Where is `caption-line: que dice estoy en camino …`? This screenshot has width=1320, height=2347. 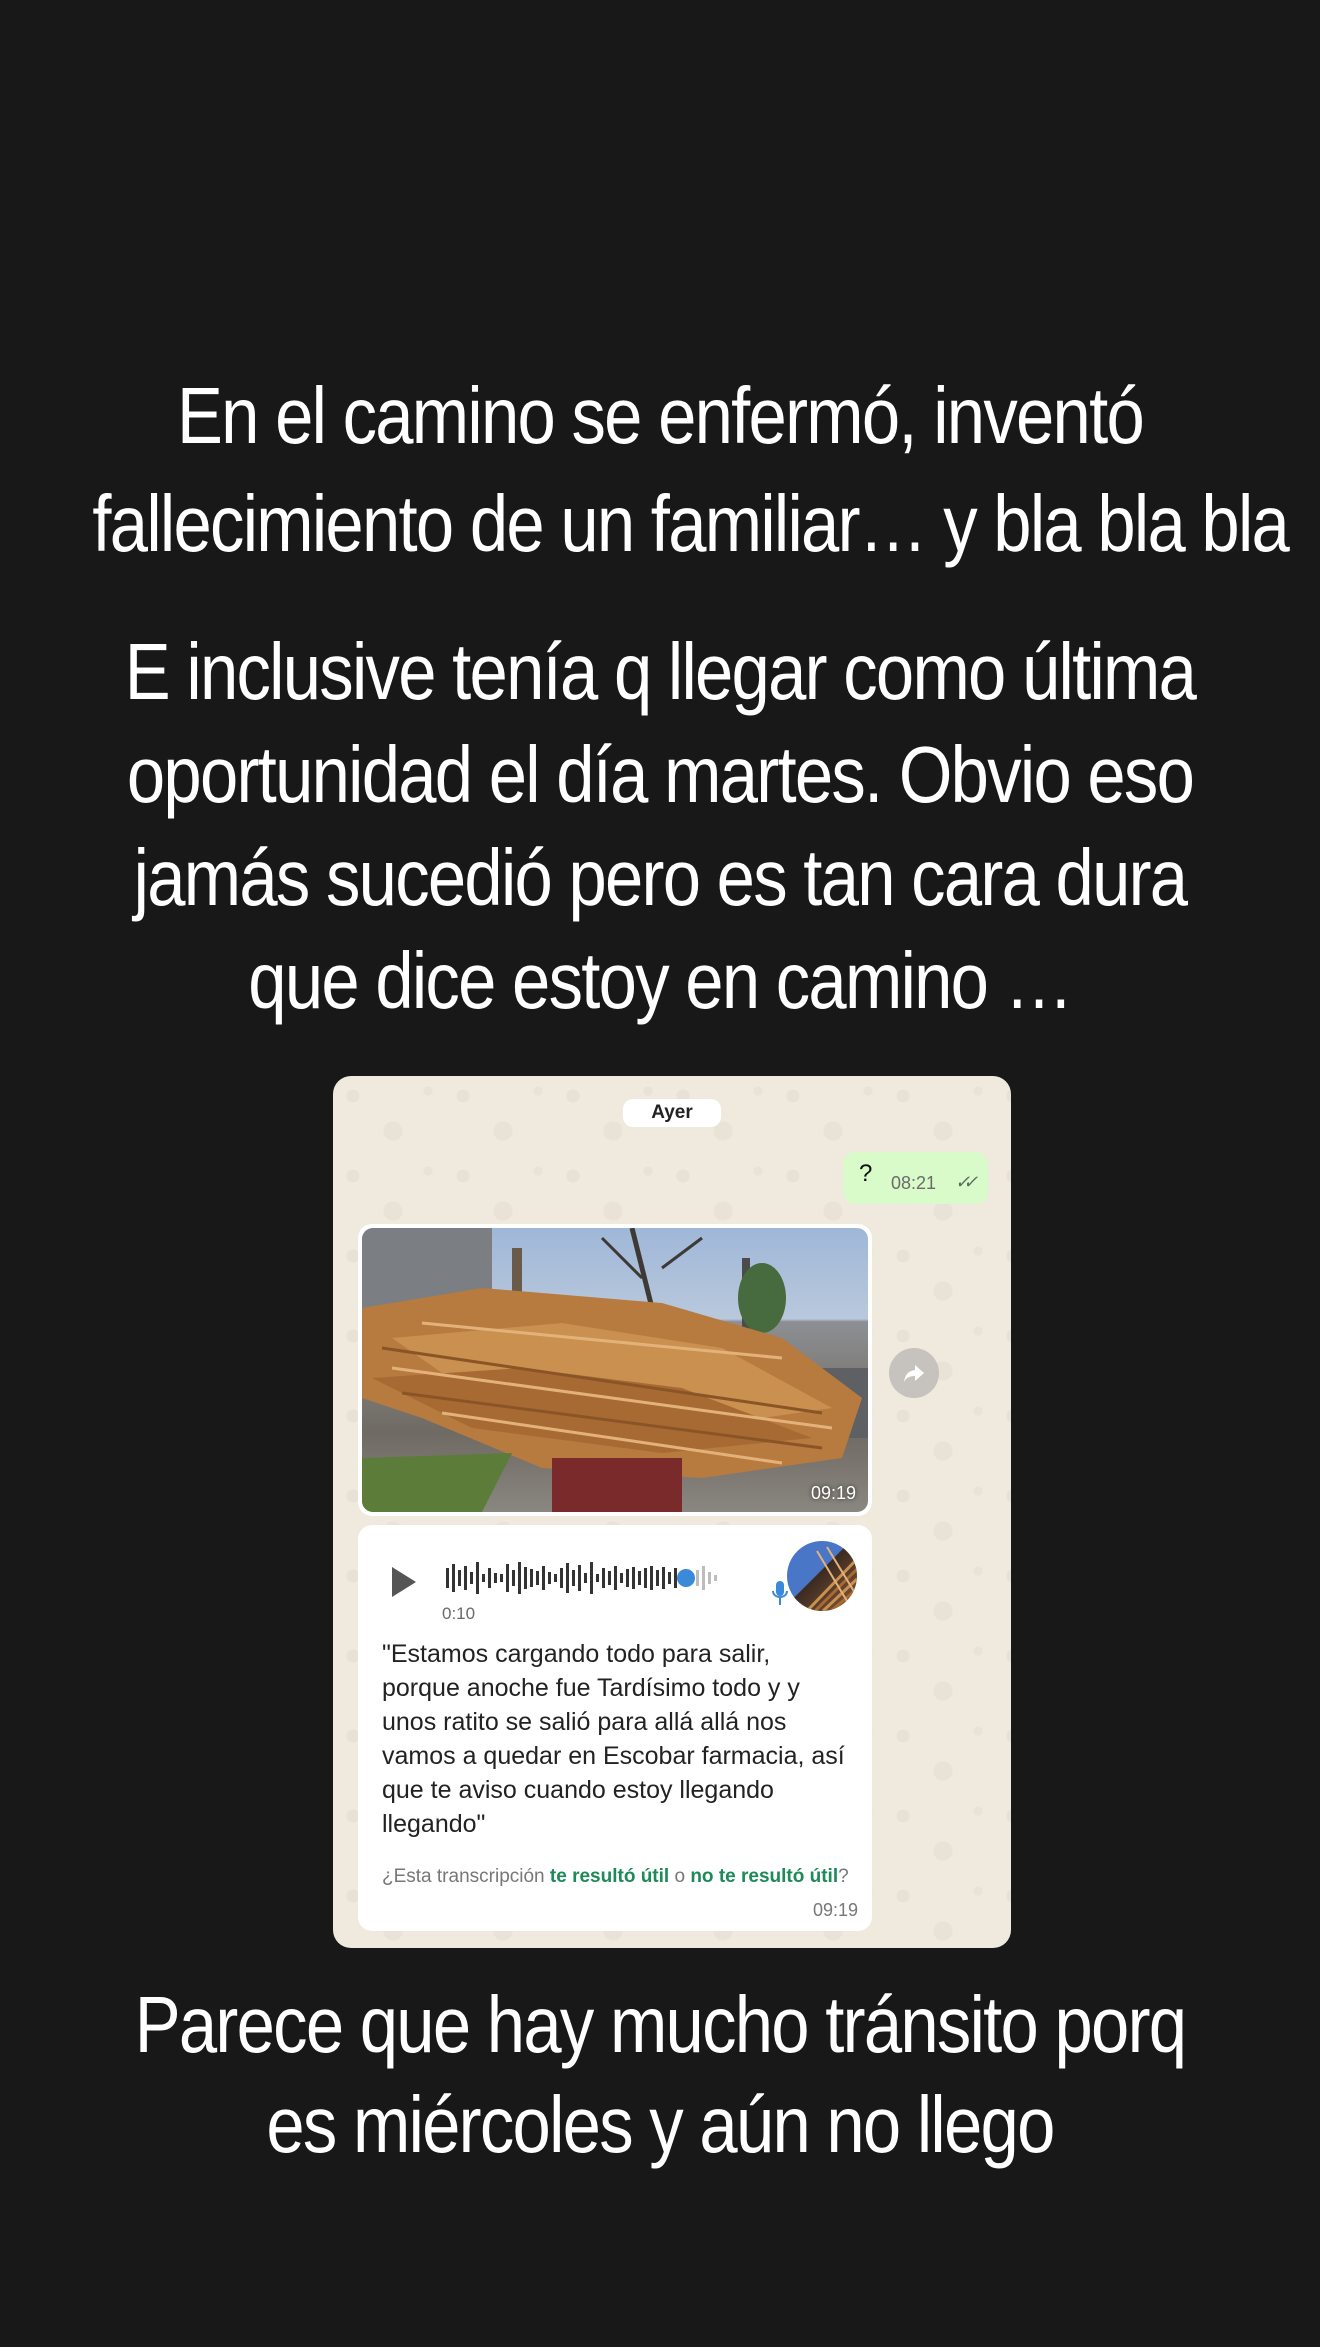
caption-line: que dice estoy en camino … is located at coordinates (660, 980).